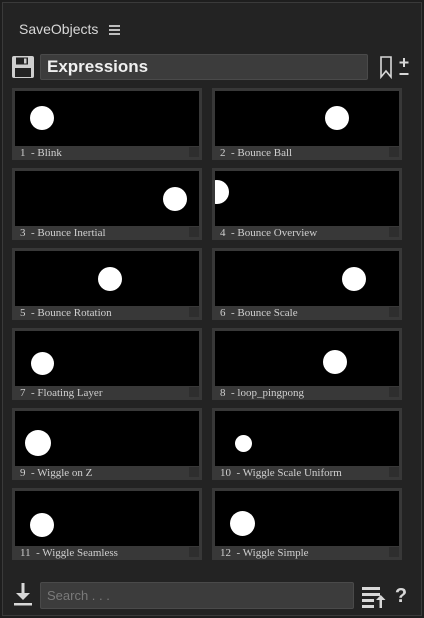 The image size is (424, 618). I want to click on panel-title: SaveObjects, so click(59, 29).